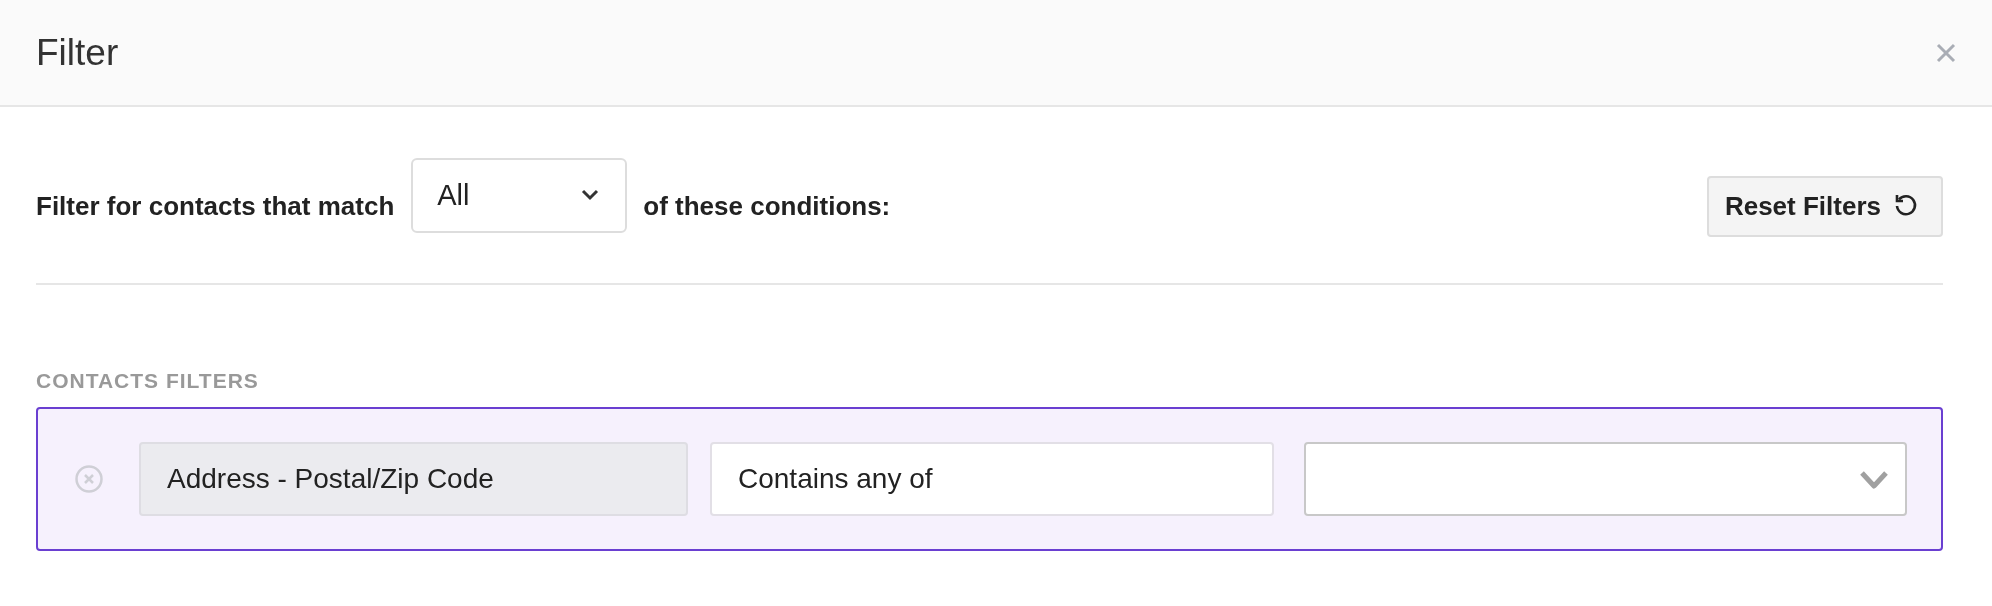  What do you see at coordinates (1824, 206) in the screenshot?
I see `reset-filters-button: Reset Filters` at bounding box center [1824, 206].